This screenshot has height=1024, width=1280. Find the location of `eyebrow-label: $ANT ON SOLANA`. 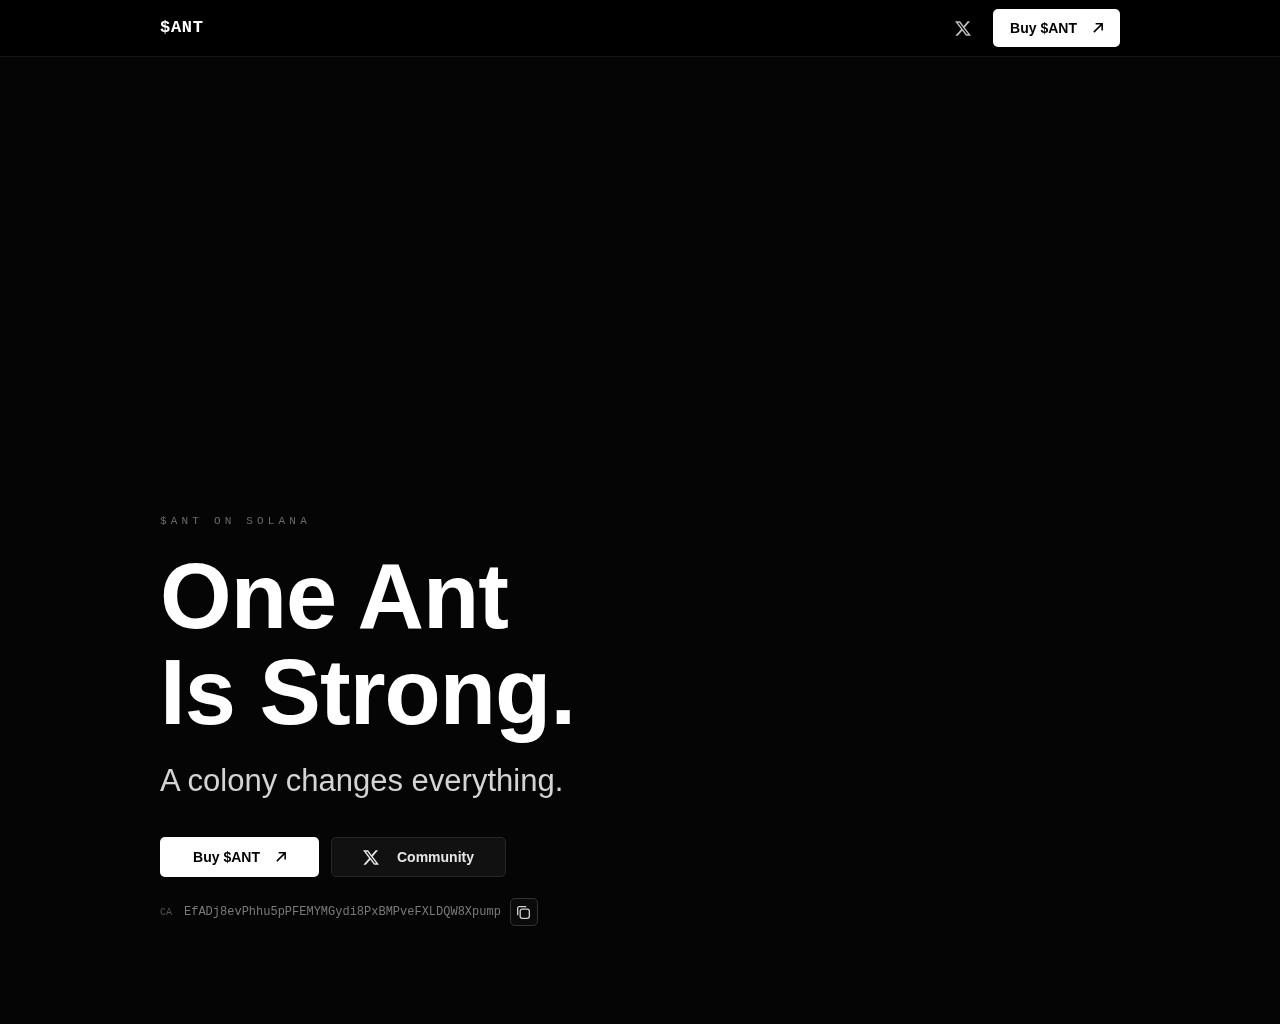

eyebrow-label: $ANT ON SOLANA is located at coordinates (235, 521).